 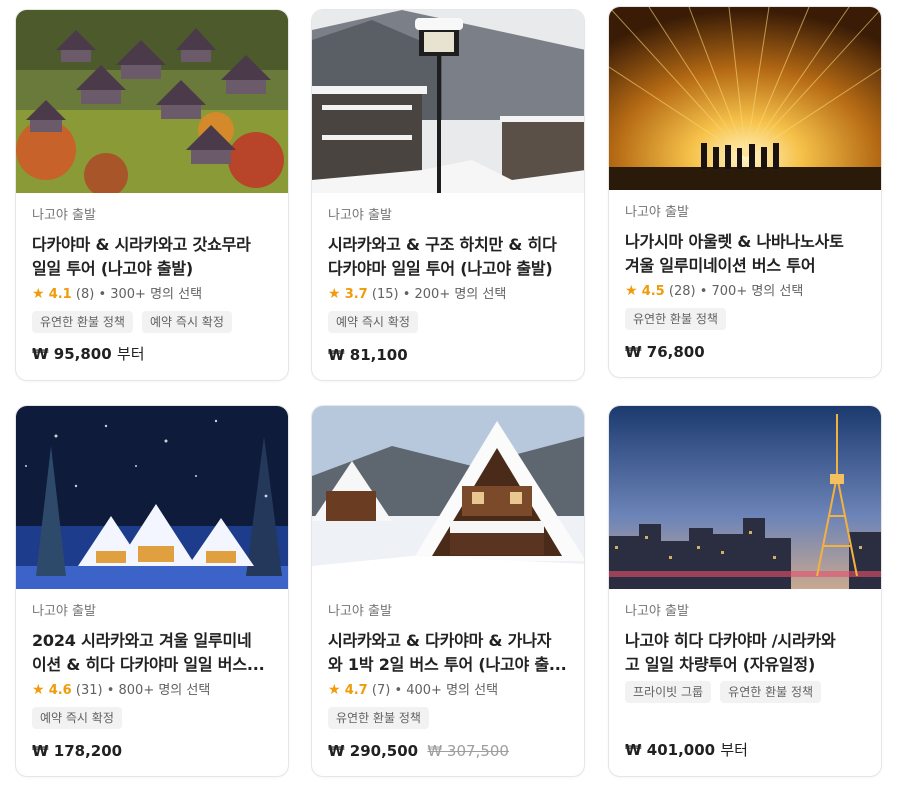 What do you see at coordinates (746, 254) in the screenshot?
I see `product-title: 나가시마 아울렛 & 나바나노사토 겨울 일루미네이션 버스 투어` at bounding box center [746, 254].